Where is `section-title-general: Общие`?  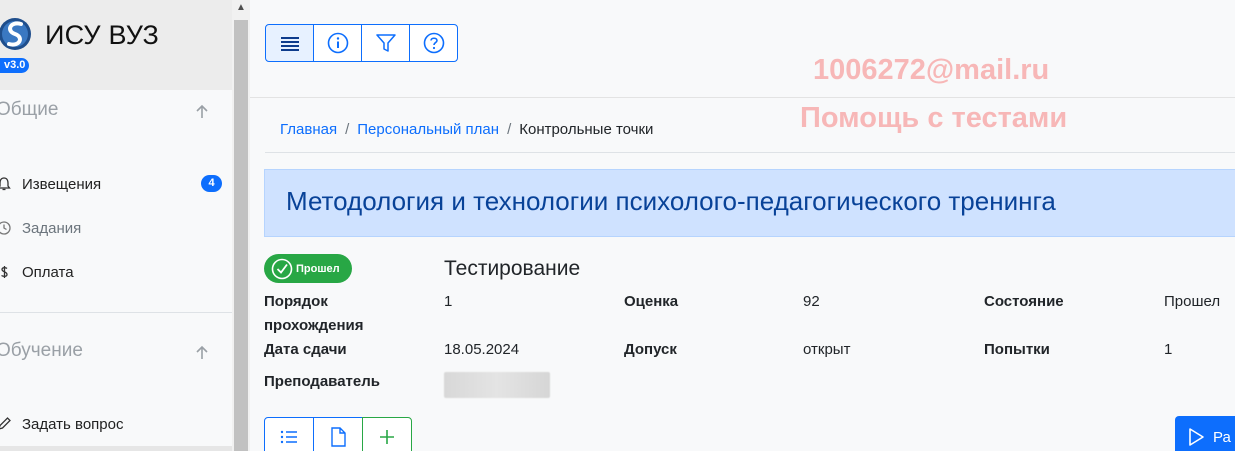 section-title-general: Общие is located at coordinates (29, 109).